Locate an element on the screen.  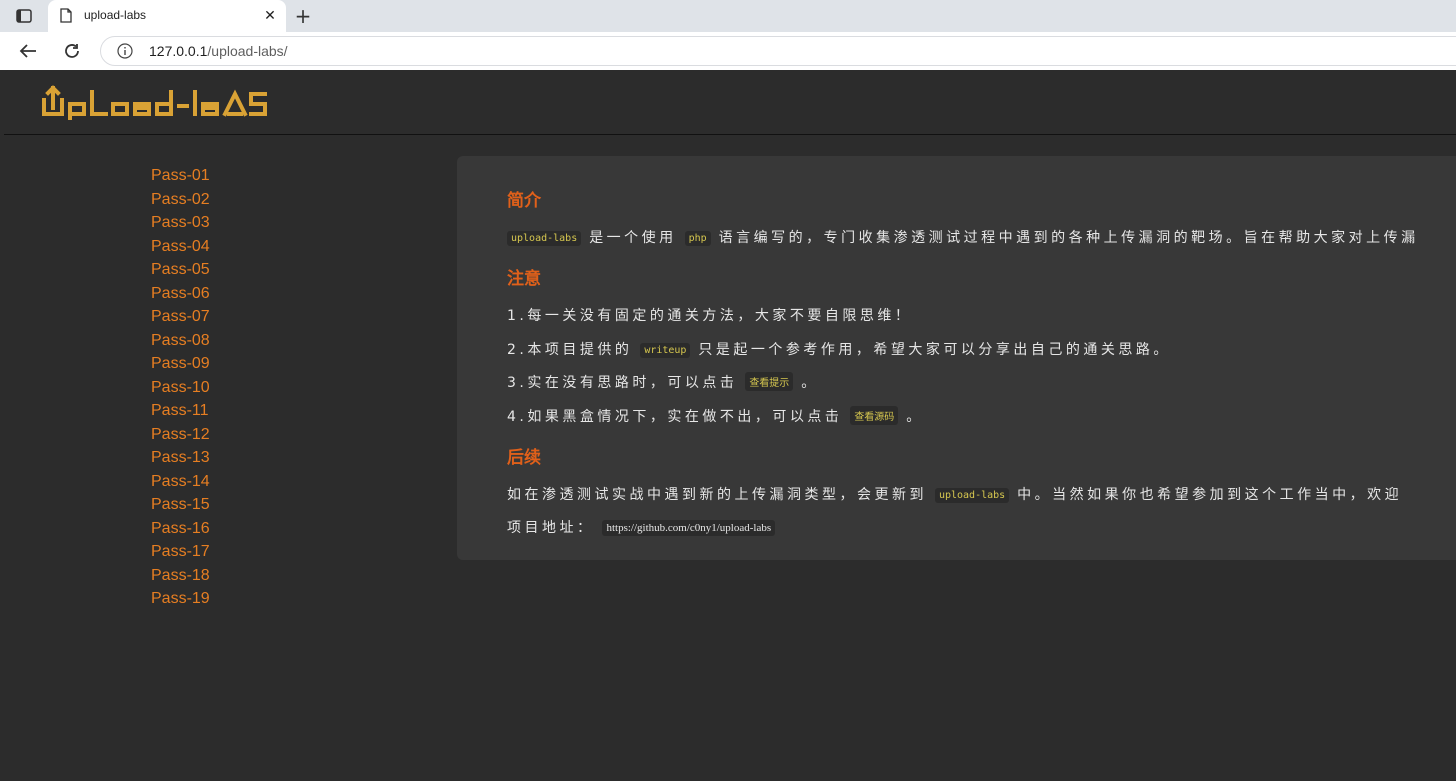
tab-actions-icon is located at coordinates (24, 16).